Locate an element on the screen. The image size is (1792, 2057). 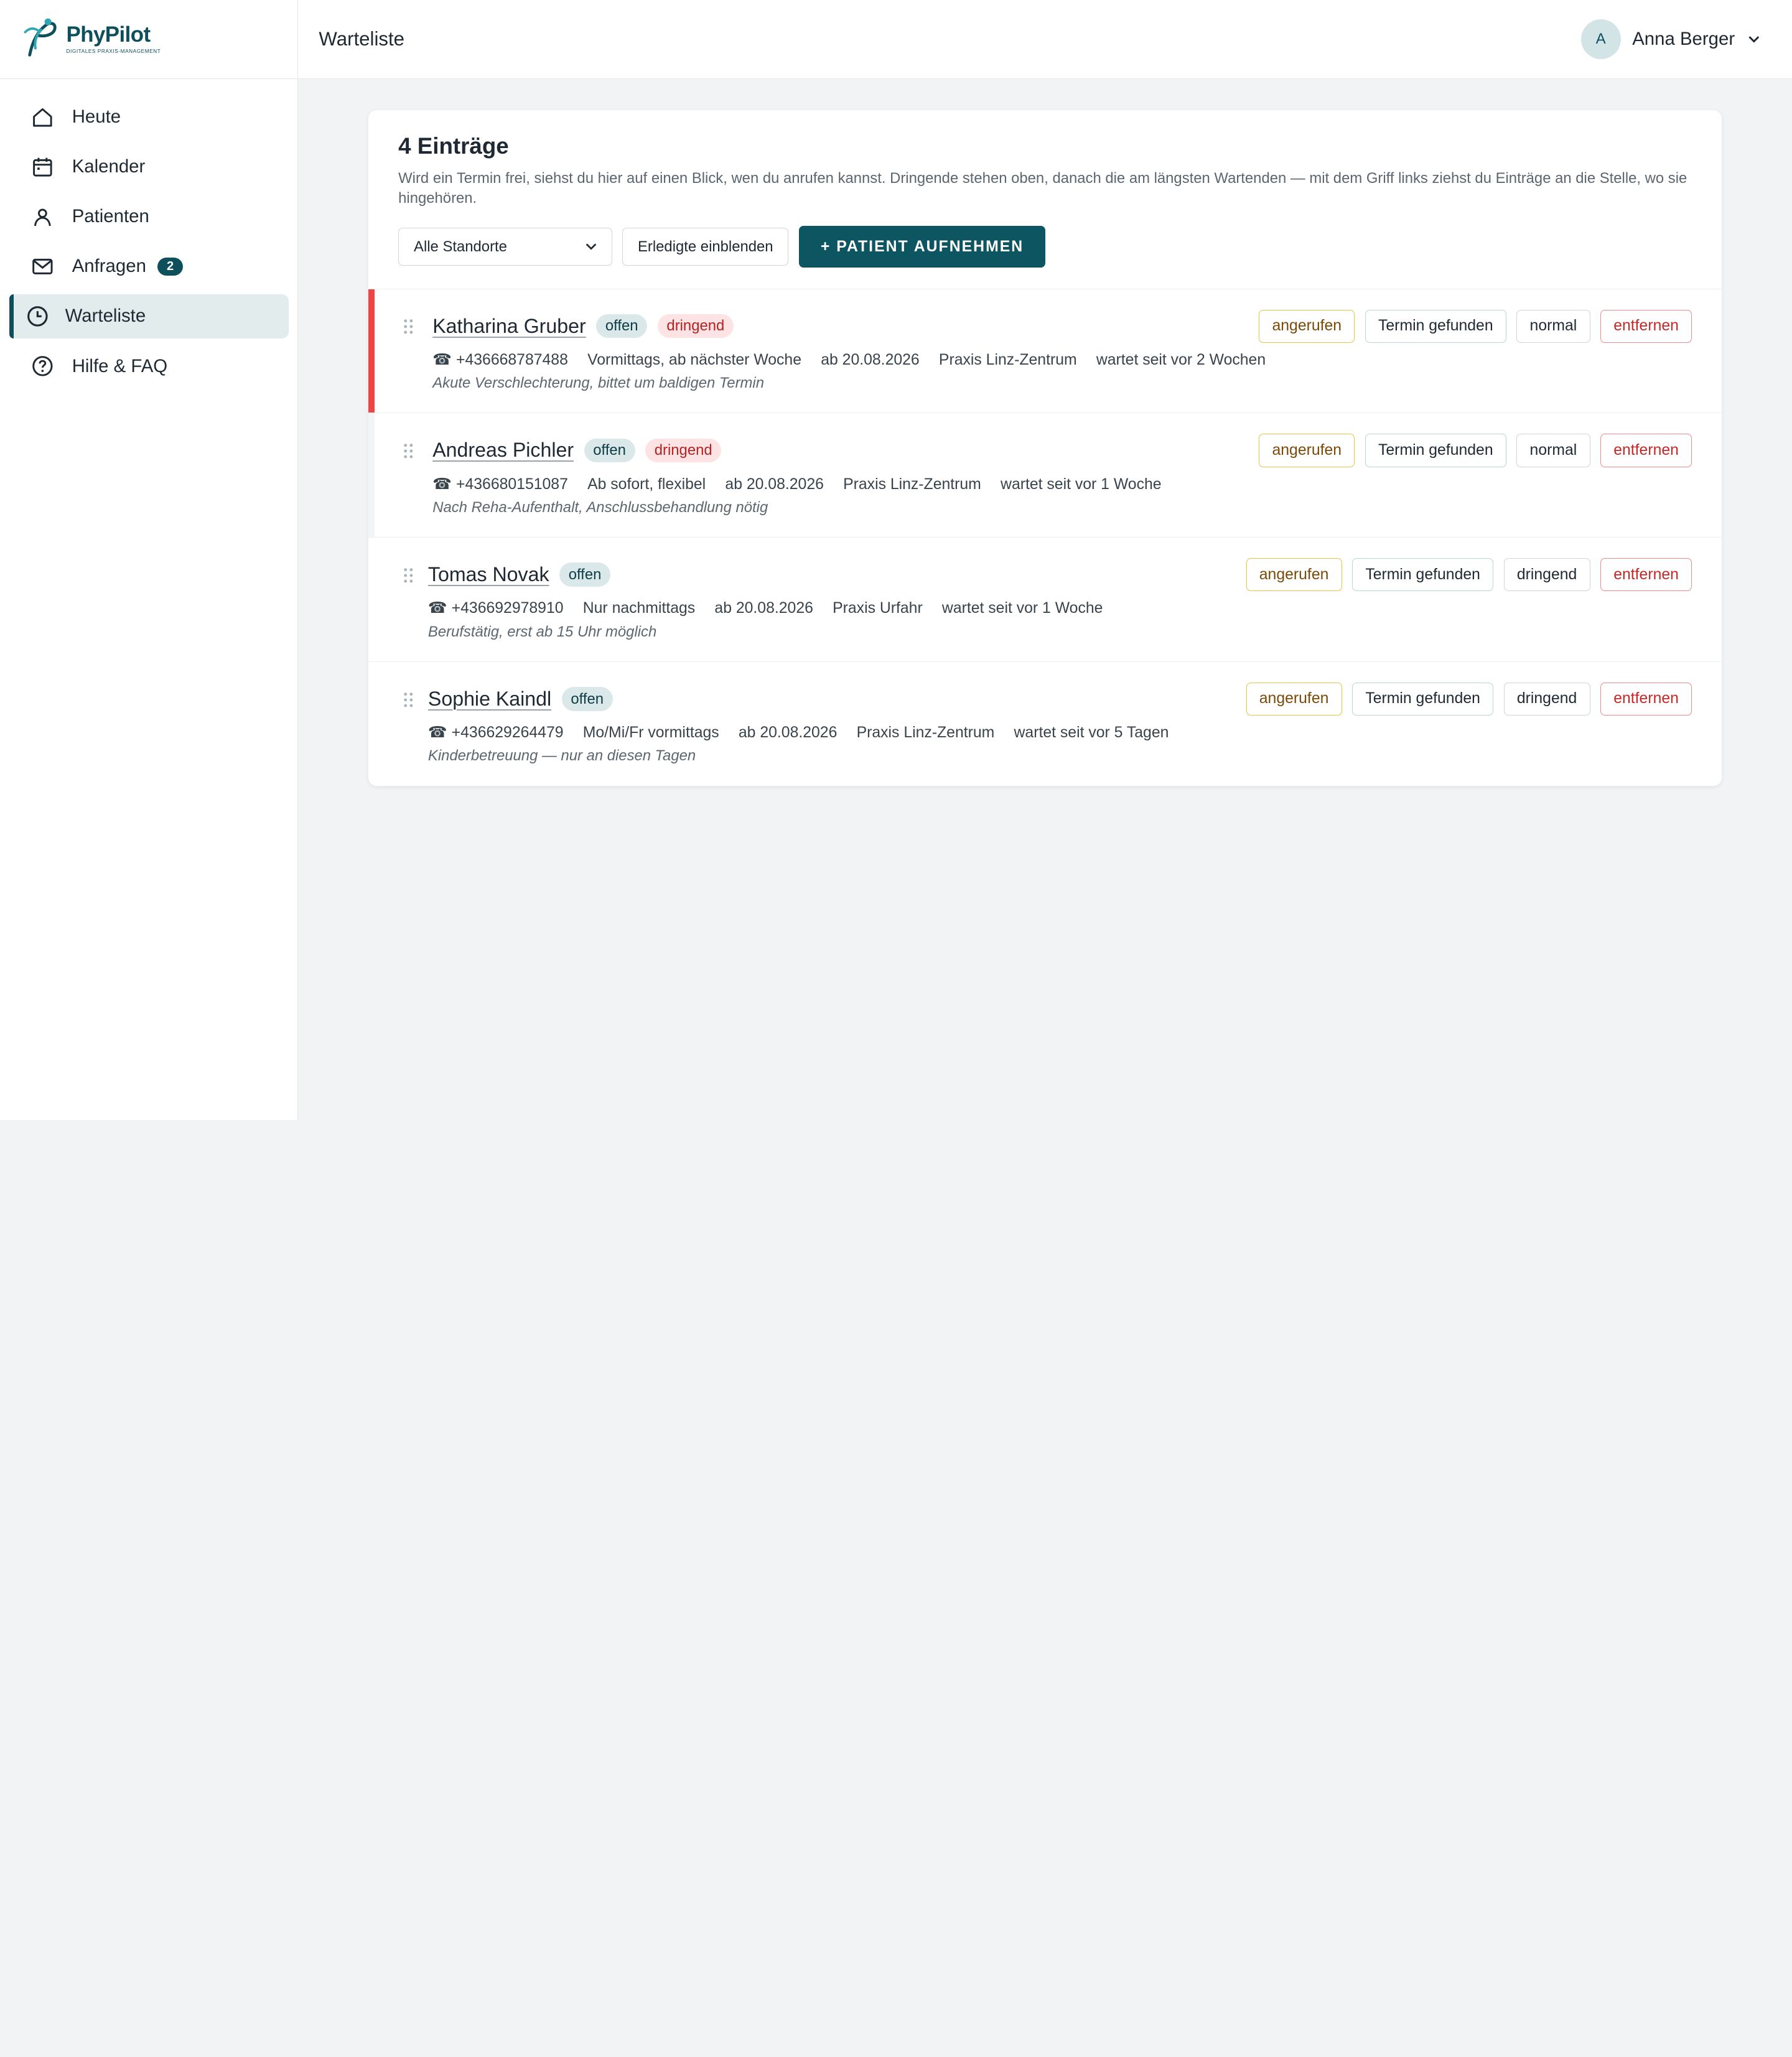
help-icon is located at coordinates (42, 365).